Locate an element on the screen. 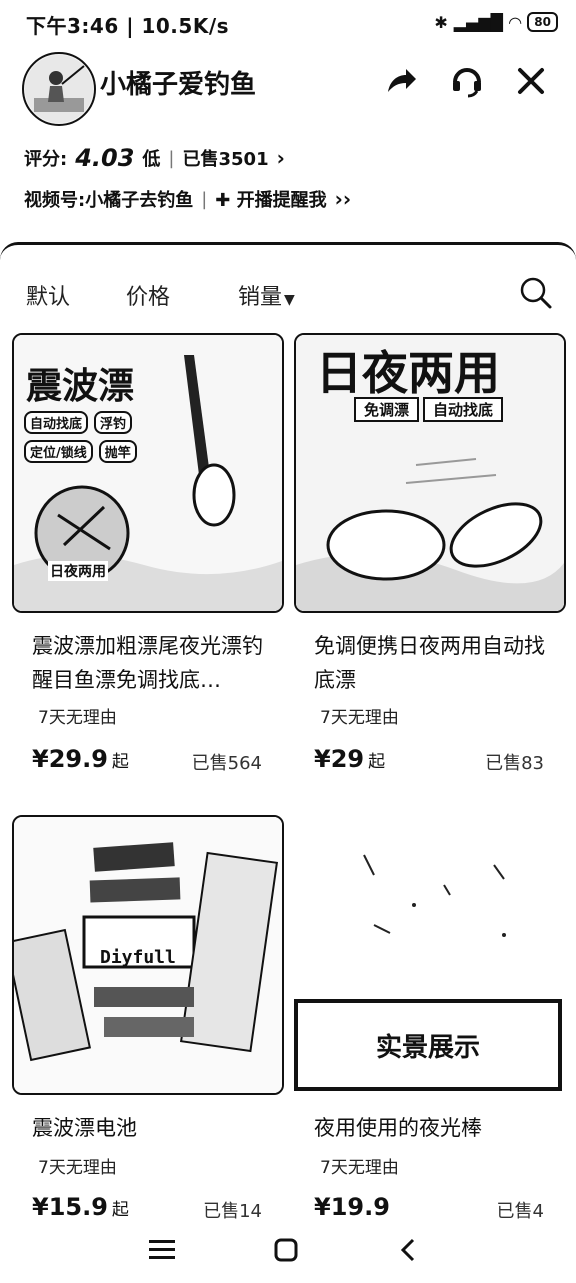 Image resolution: width=576 pixels, height=1283 pixels. product-title-2: 免调便携日夜两用自动找底漂 is located at coordinates (439, 663).